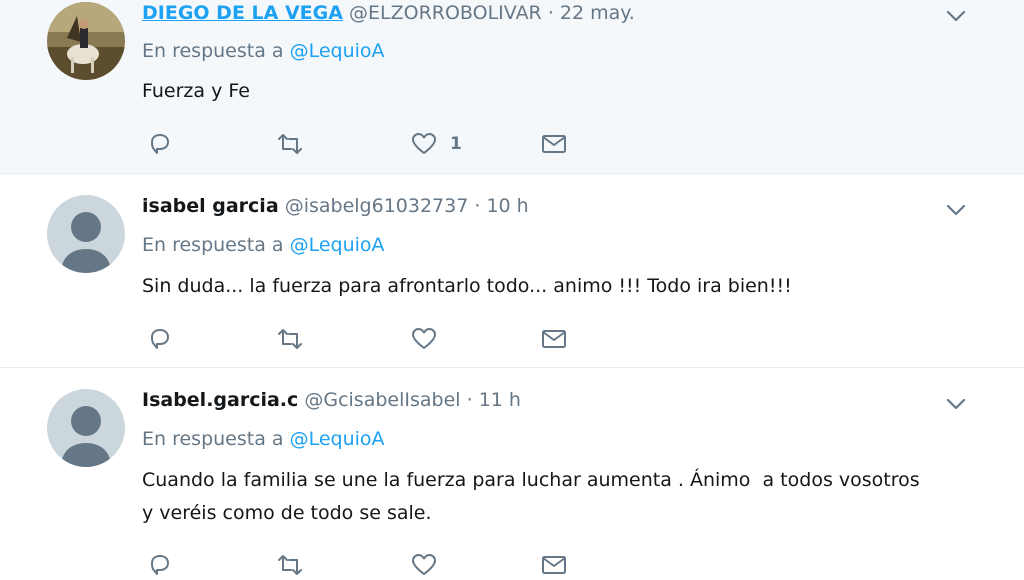 This screenshot has height=580, width=1024. I want to click on painting-avatar-icon, so click(86, 41).